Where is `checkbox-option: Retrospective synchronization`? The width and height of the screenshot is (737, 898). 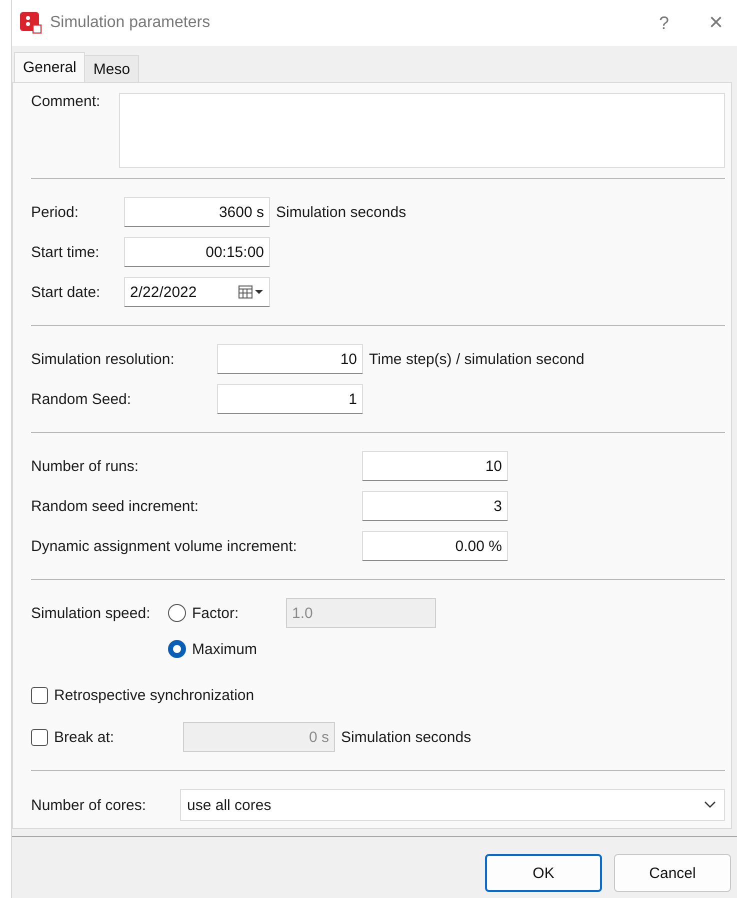
checkbox-option: Retrospective synchronization is located at coordinates (142, 695).